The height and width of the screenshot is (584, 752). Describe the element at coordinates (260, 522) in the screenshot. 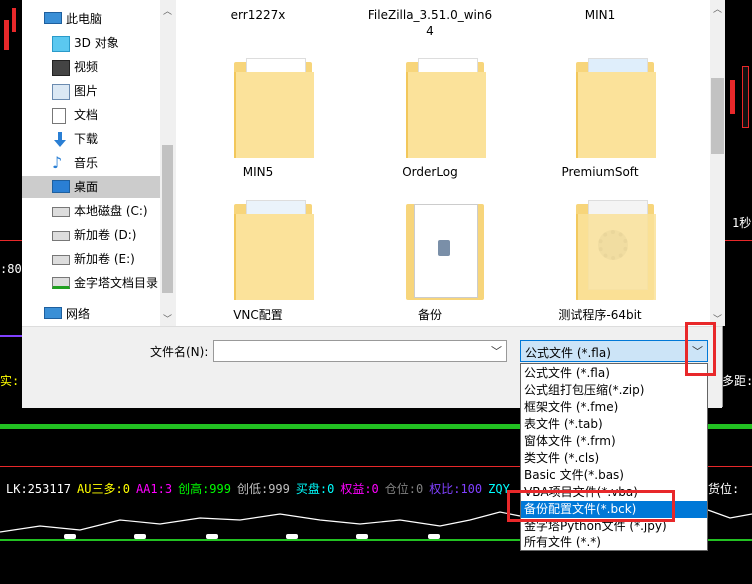

I see `indicator-curve-line` at that location.